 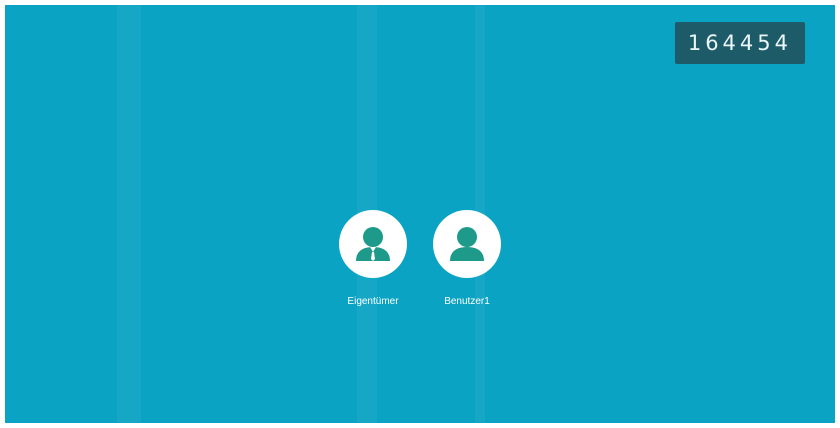 What do you see at coordinates (420, 258) in the screenshot?
I see `user-list: Eigentümer Benutzer1` at bounding box center [420, 258].